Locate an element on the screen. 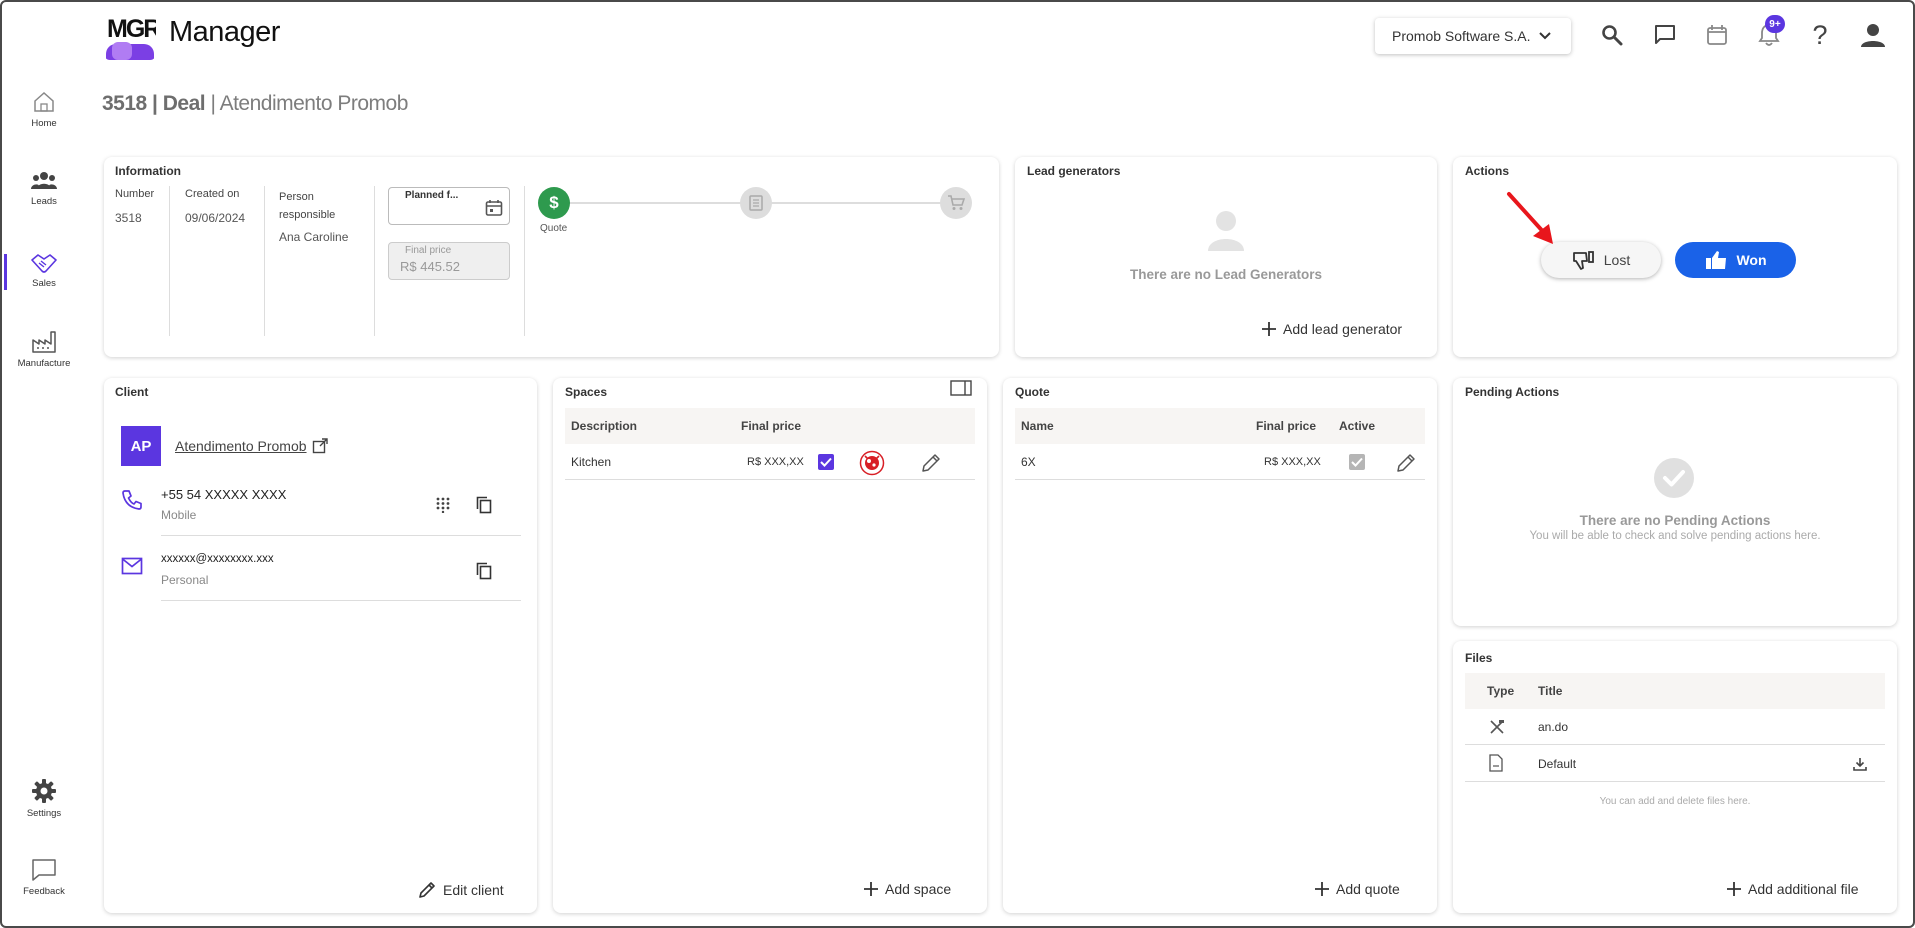  client-email-type: Personal is located at coordinates (185, 580).